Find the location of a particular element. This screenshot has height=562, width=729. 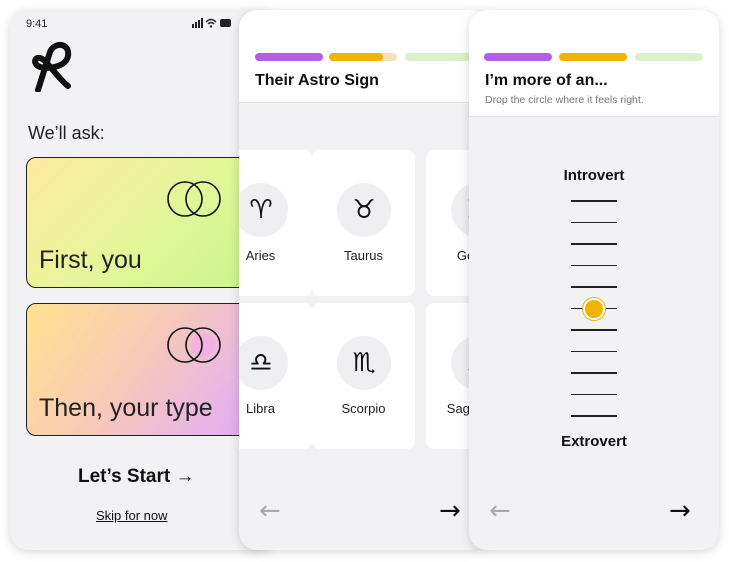

page-title: Their Astro Sign is located at coordinates (317, 80).